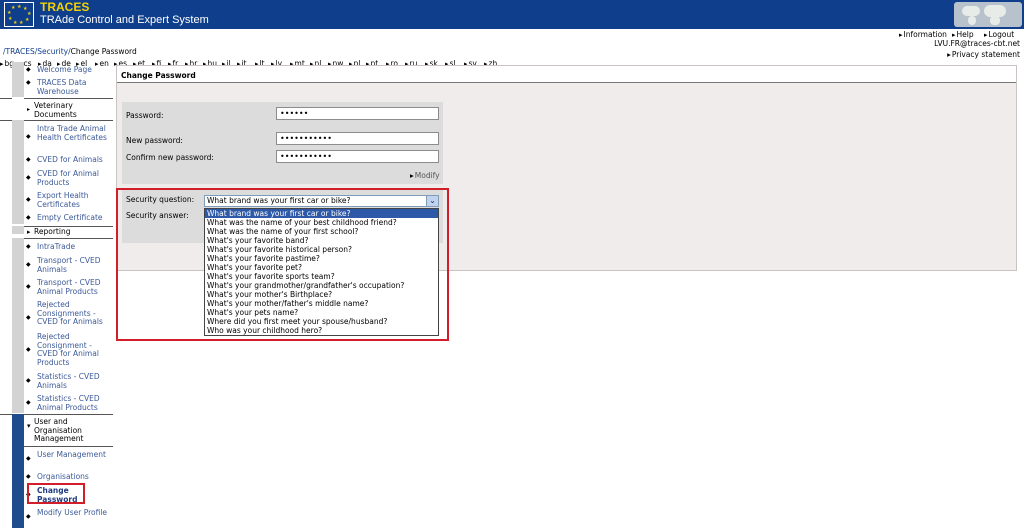 The image size is (1024, 528). Describe the element at coordinates (170, 157) in the screenshot. I see `confirm-password-label: Confirm new password:` at that location.